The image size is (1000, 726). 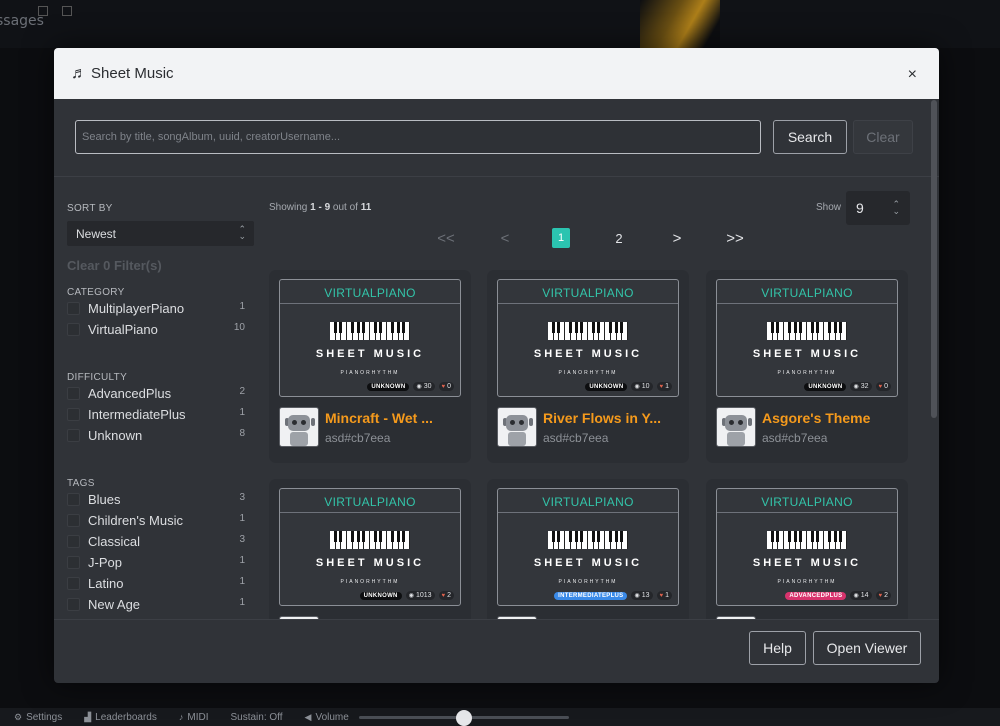 I want to click on card-stats: UNKNOWN ◉ 32 ♥ 0, so click(x=847, y=386).